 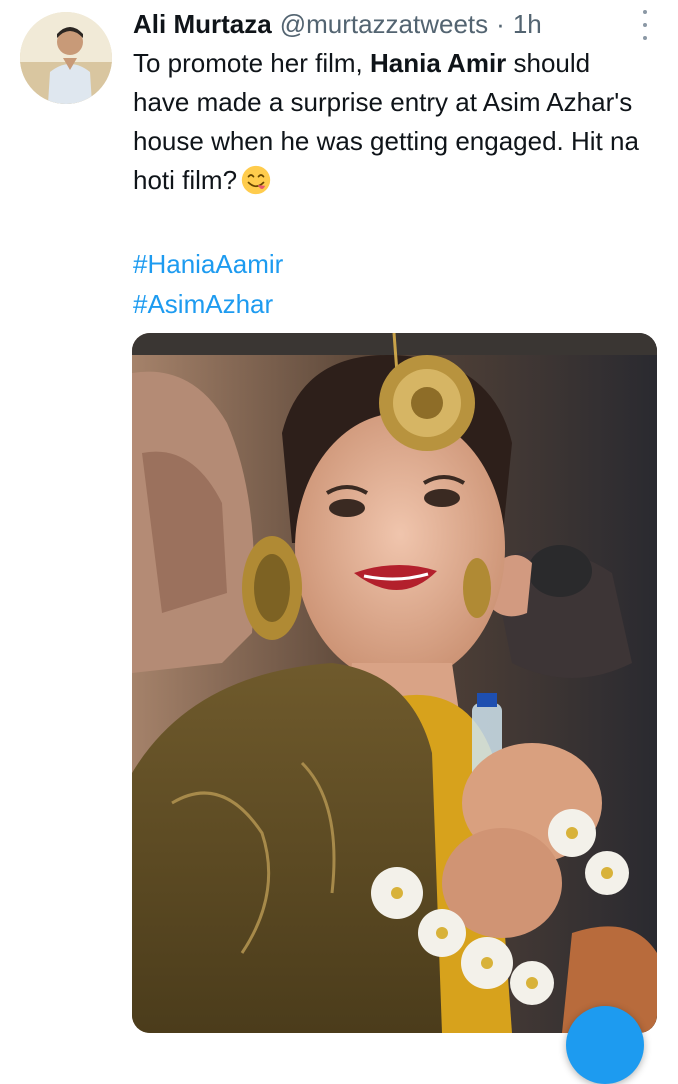 I want to click on author-name: Ali Murtaza, so click(x=202, y=24).